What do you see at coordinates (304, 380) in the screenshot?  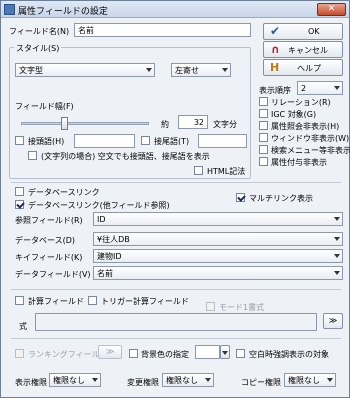 I see `copy-permission-value: 権限なし` at bounding box center [304, 380].